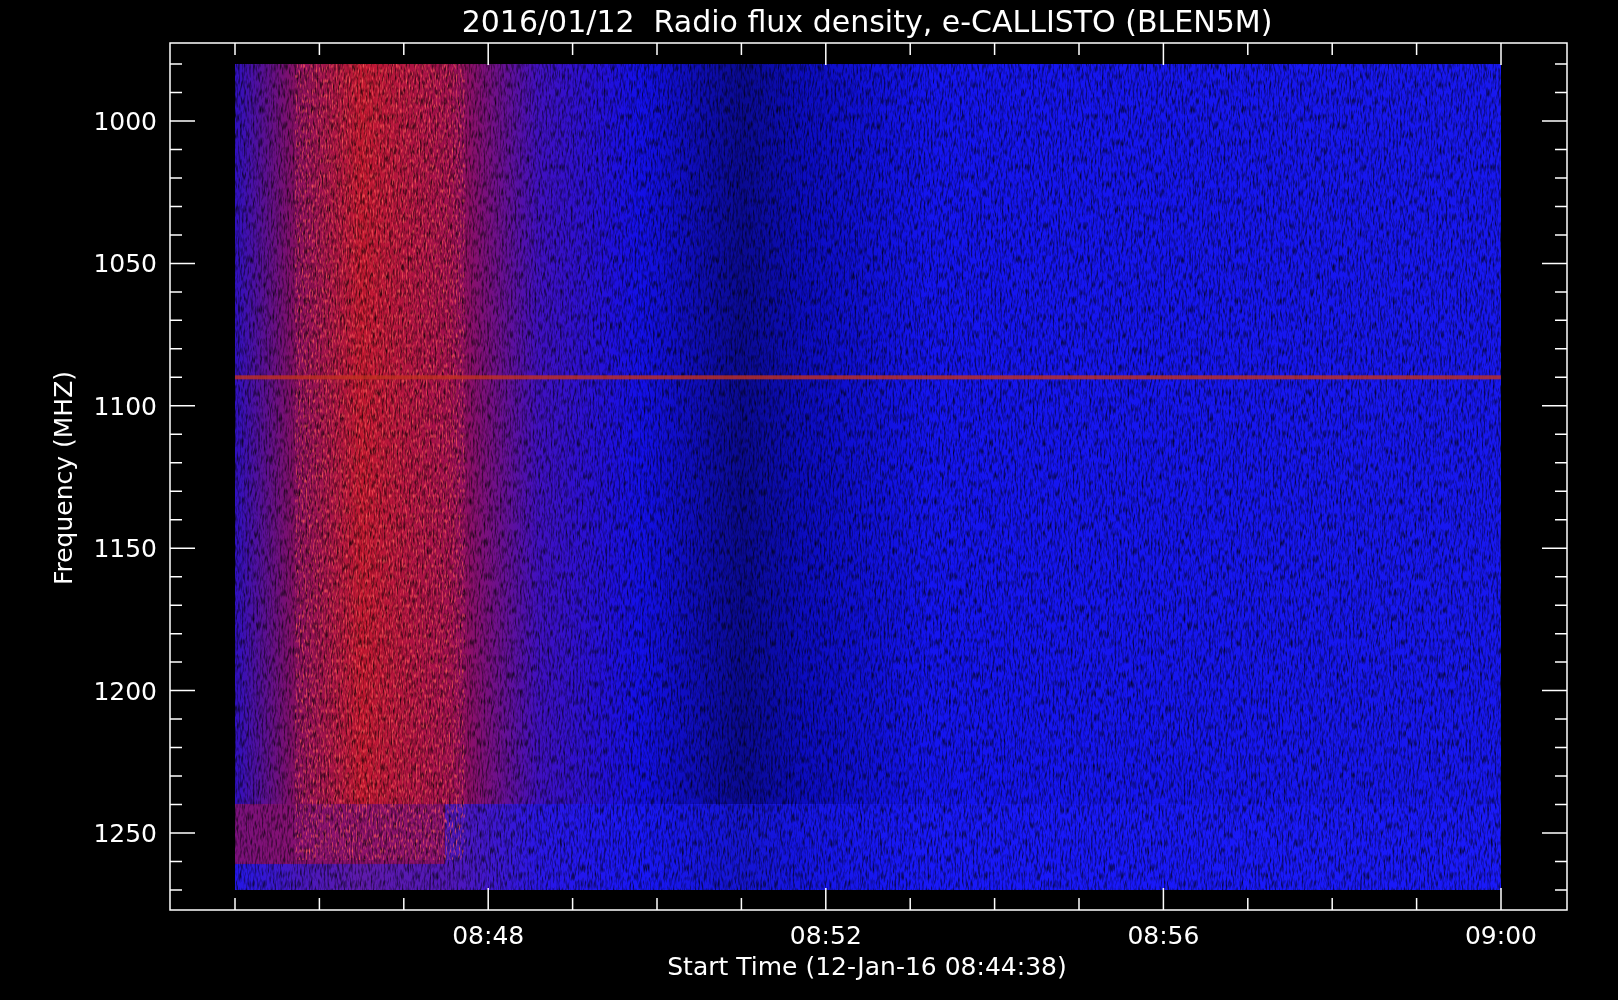 The width and height of the screenshot is (1618, 1000). Describe the element at coordinates (125, 833) in the screenshot. I see `tick-label: 1250` at that location.